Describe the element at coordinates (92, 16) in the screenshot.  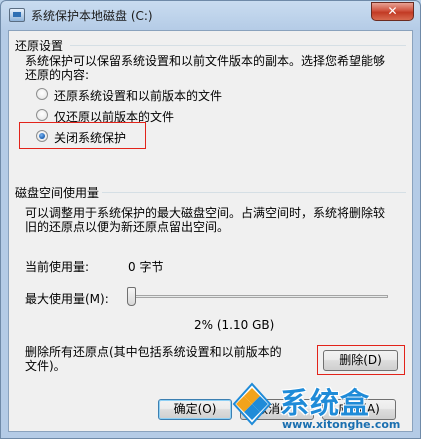
I see `window-title: 系统保护本地磁盘 (C:)` at that location.